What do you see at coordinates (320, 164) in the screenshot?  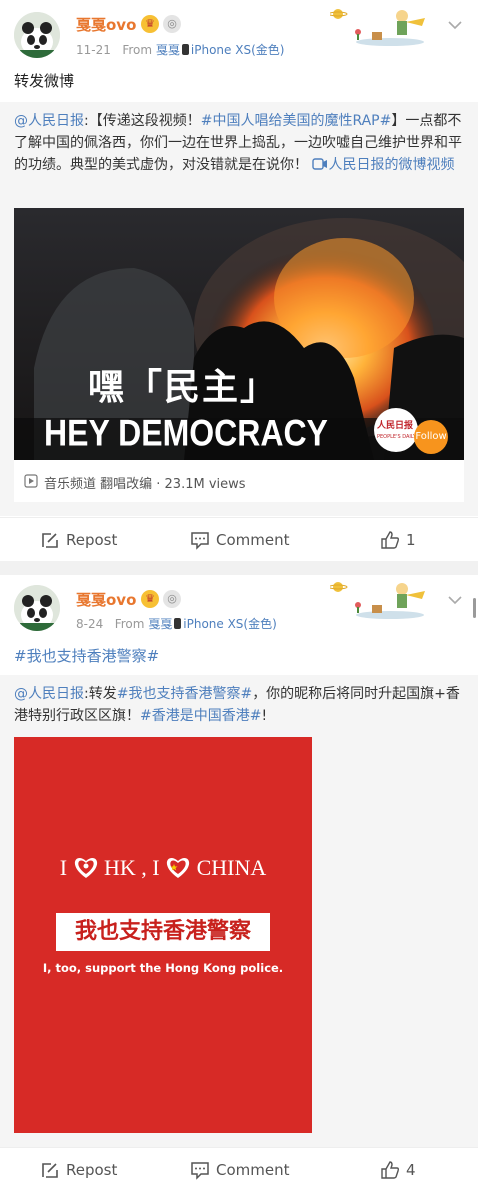 I see `video-icon` at bounding box center [320, 164].